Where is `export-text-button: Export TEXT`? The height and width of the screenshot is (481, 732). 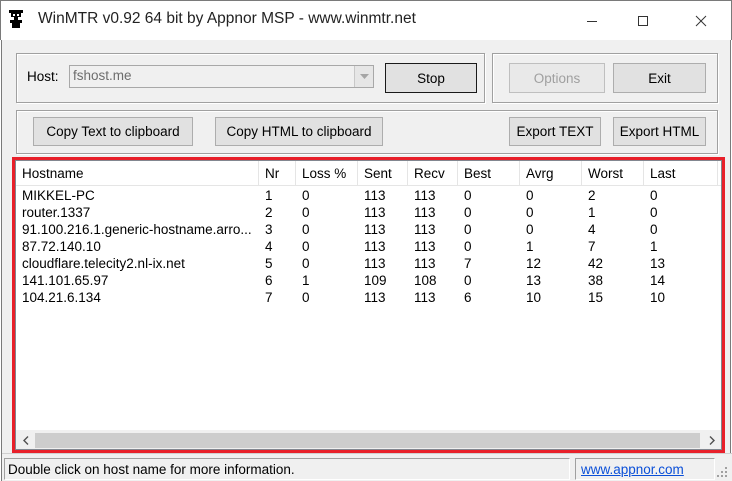 export-text-button: Export TEXT is located at coordinates (555, 131).